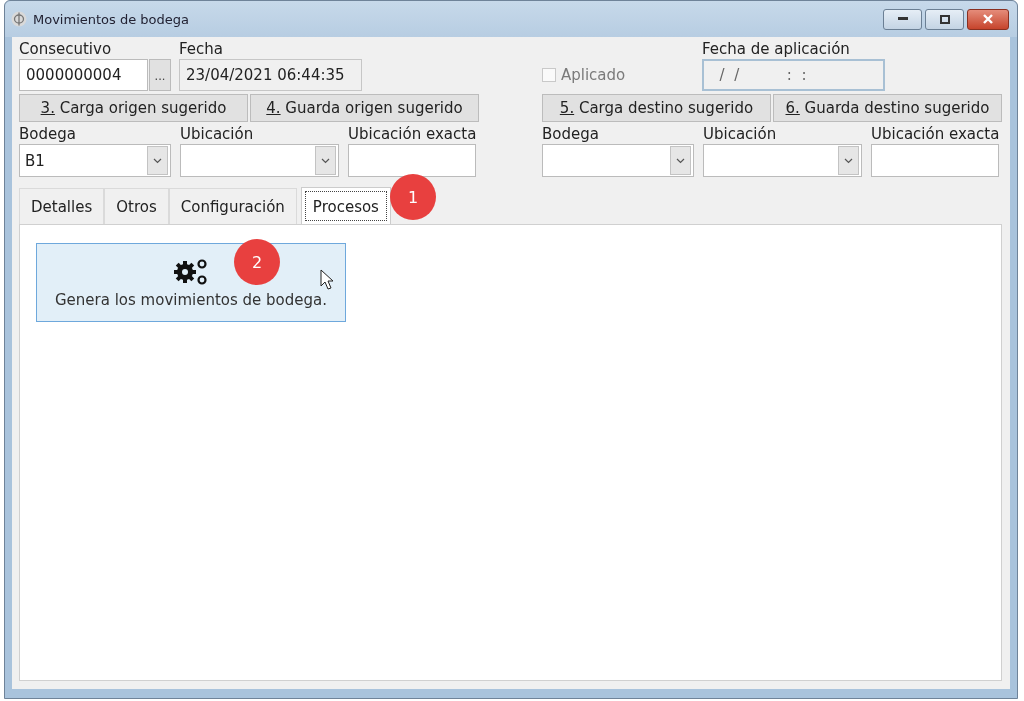 The image size is (1024, 701). What do you see at coordinates (62, 206) in the screenshot?
I see `tab: Detalles` at bounding box center [62, 206].